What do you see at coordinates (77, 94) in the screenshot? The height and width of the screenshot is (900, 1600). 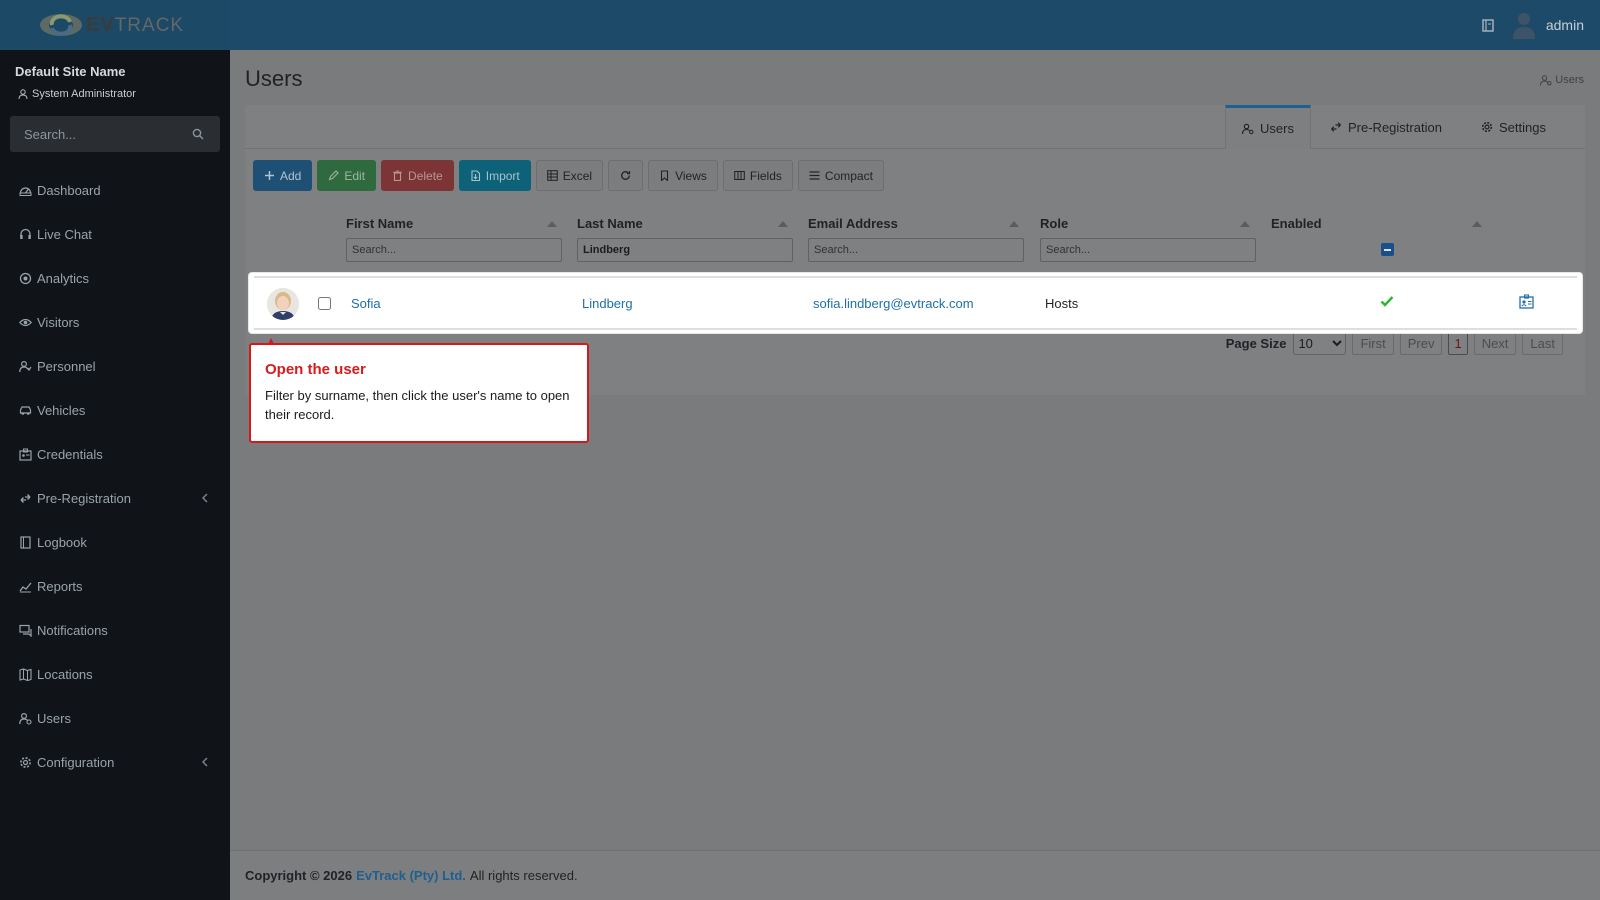 I see `site-role: System Administrator` at bounding box center [77, 94].